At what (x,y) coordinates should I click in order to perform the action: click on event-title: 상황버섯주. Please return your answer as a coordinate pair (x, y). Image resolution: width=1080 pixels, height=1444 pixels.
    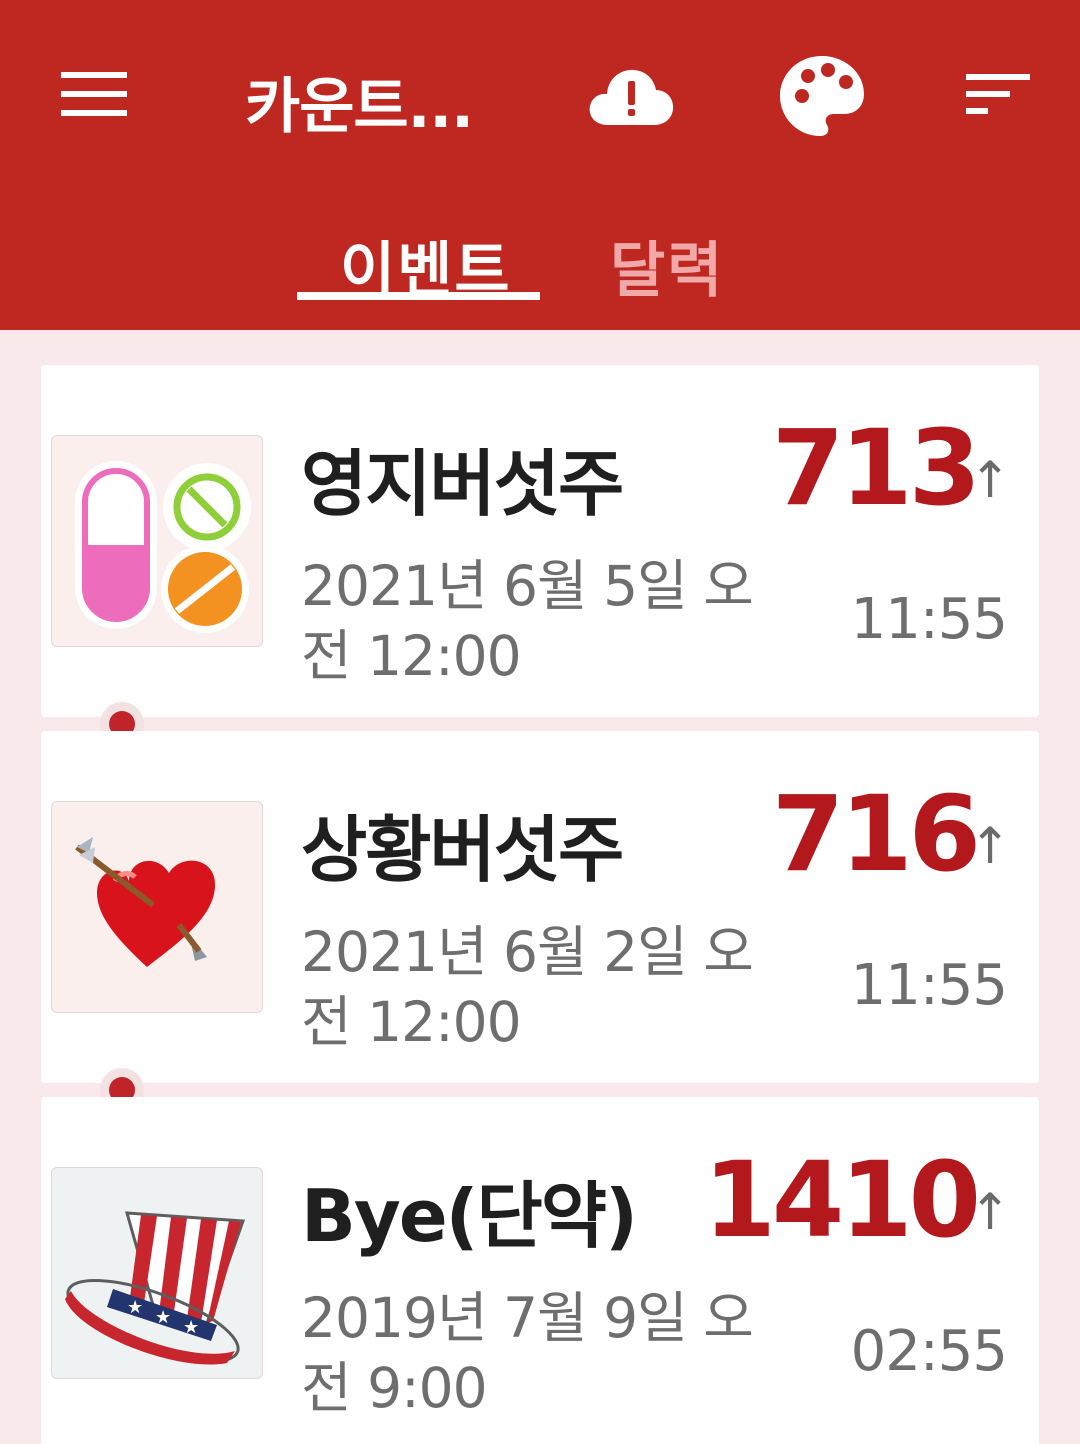
    Looking at the image, I should click on (462, 850).